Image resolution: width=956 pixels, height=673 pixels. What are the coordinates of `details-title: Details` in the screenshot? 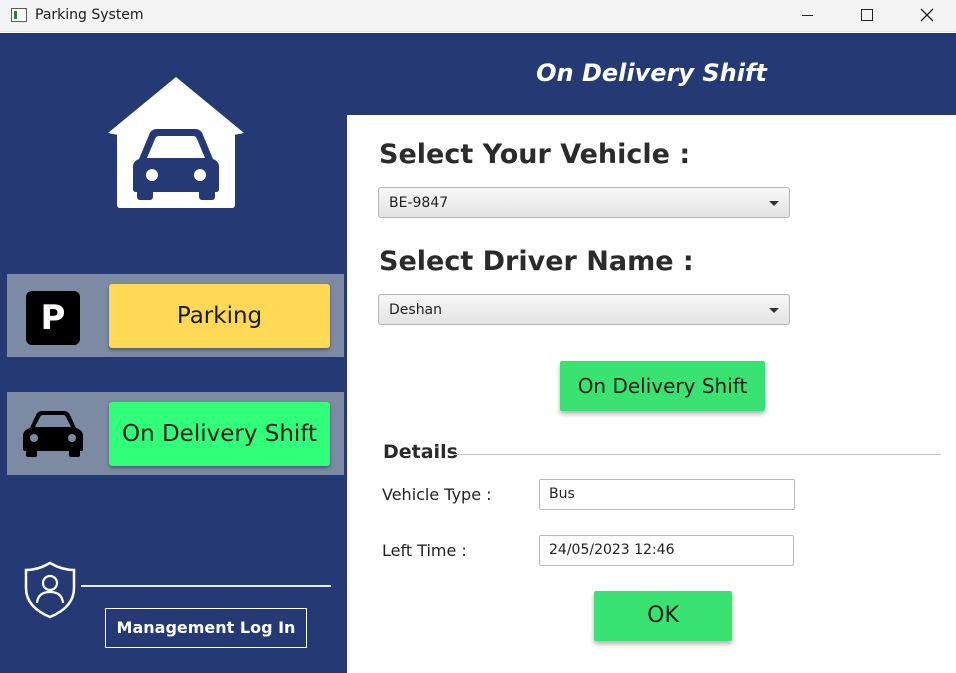 It's located at (420, 452).